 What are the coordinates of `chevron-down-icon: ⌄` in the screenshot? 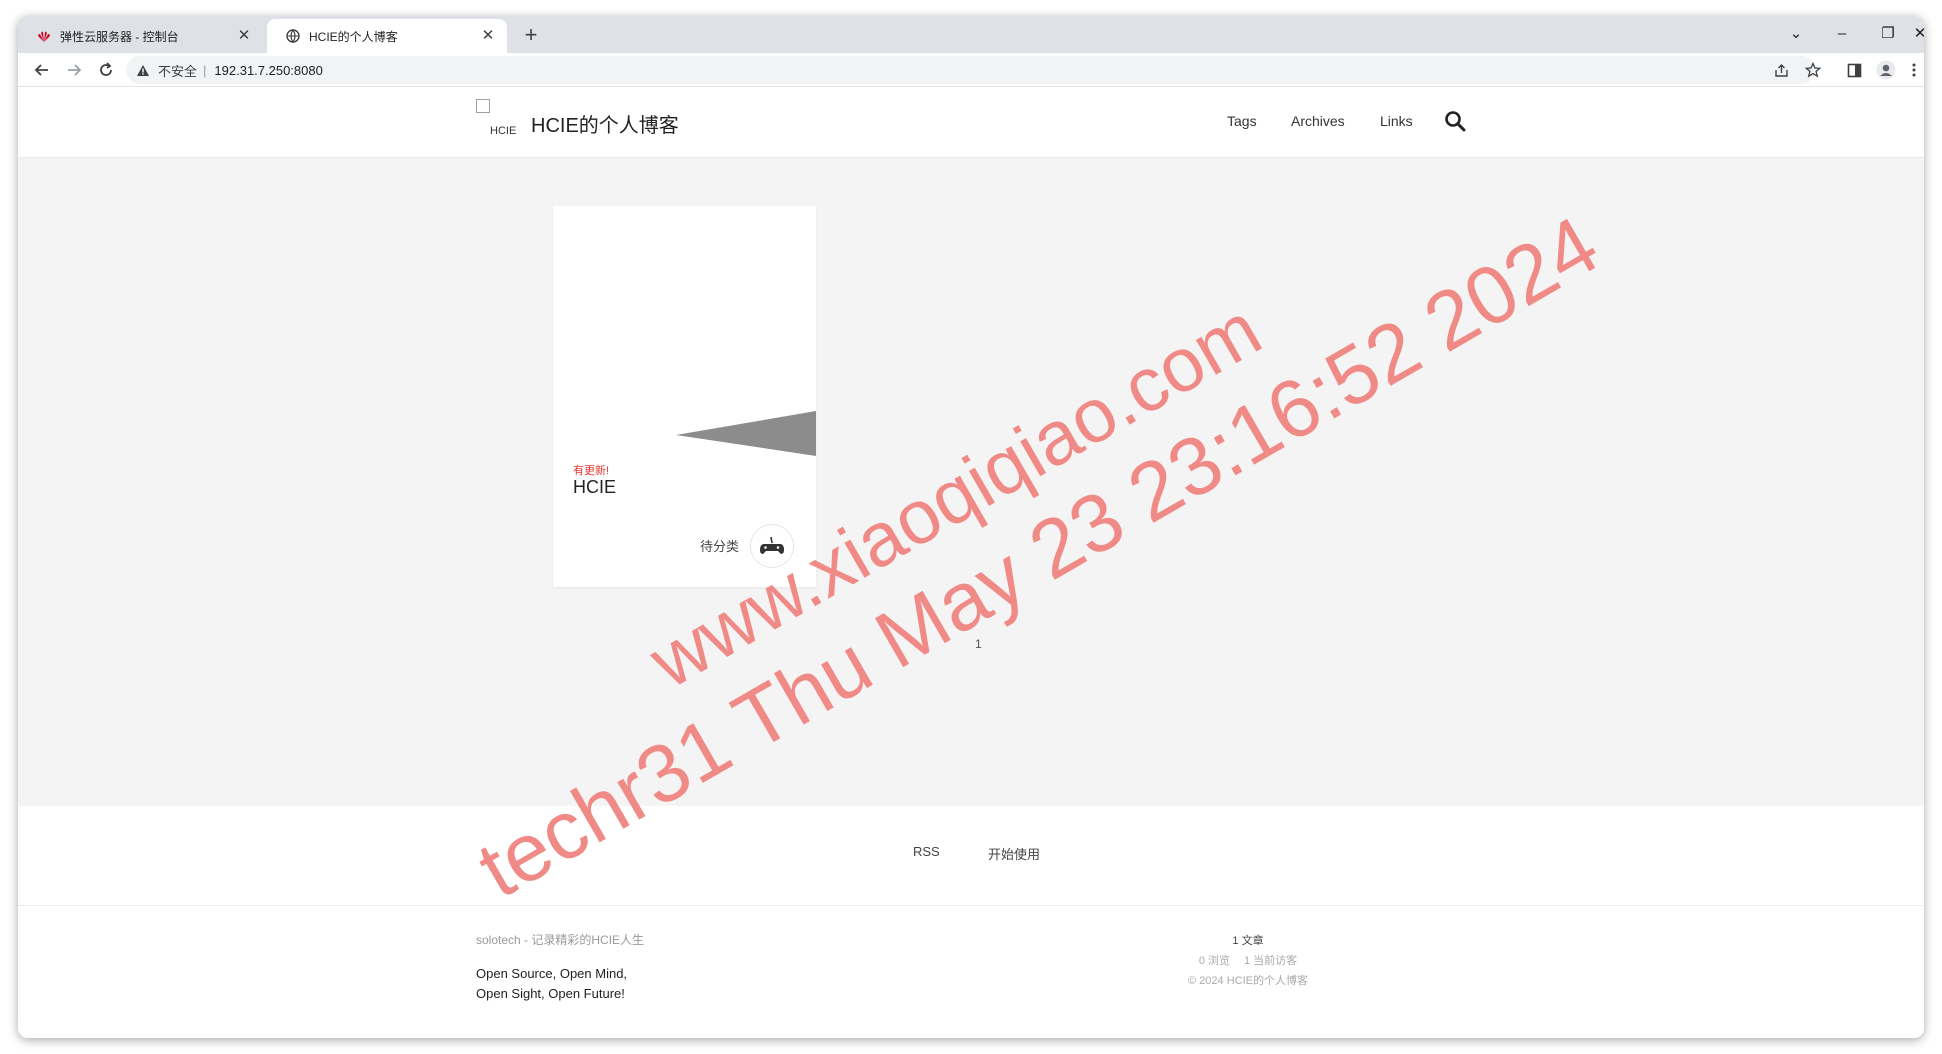 It's located at (1796, 34).